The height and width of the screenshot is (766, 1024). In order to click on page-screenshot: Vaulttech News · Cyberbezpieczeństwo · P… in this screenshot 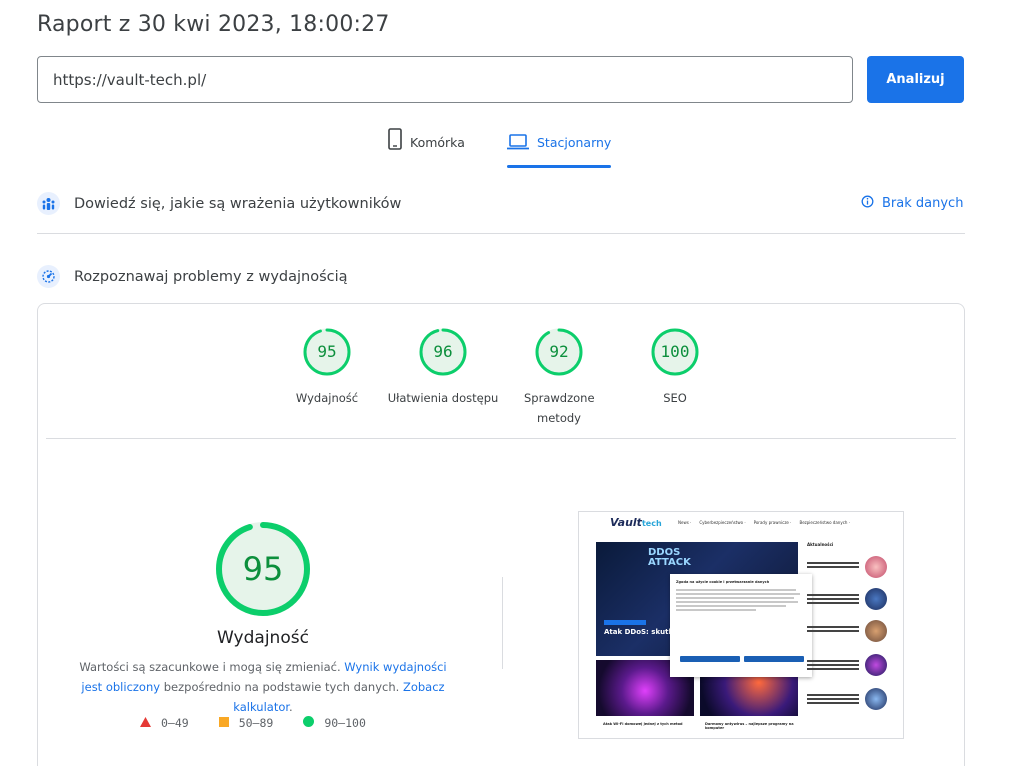, I will do `click(741, 625)`.